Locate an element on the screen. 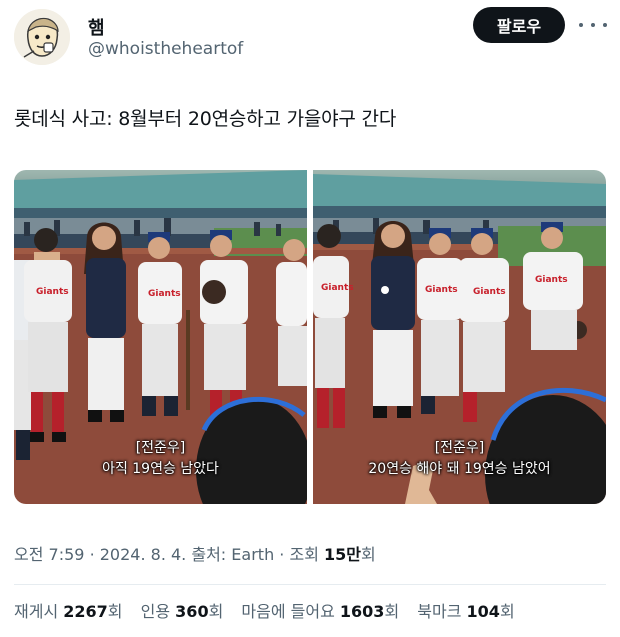  tweet-text: 롯데식 사고: 8월부터 20연승하고 가을야구 간다 is located at coordinates (205, 119).